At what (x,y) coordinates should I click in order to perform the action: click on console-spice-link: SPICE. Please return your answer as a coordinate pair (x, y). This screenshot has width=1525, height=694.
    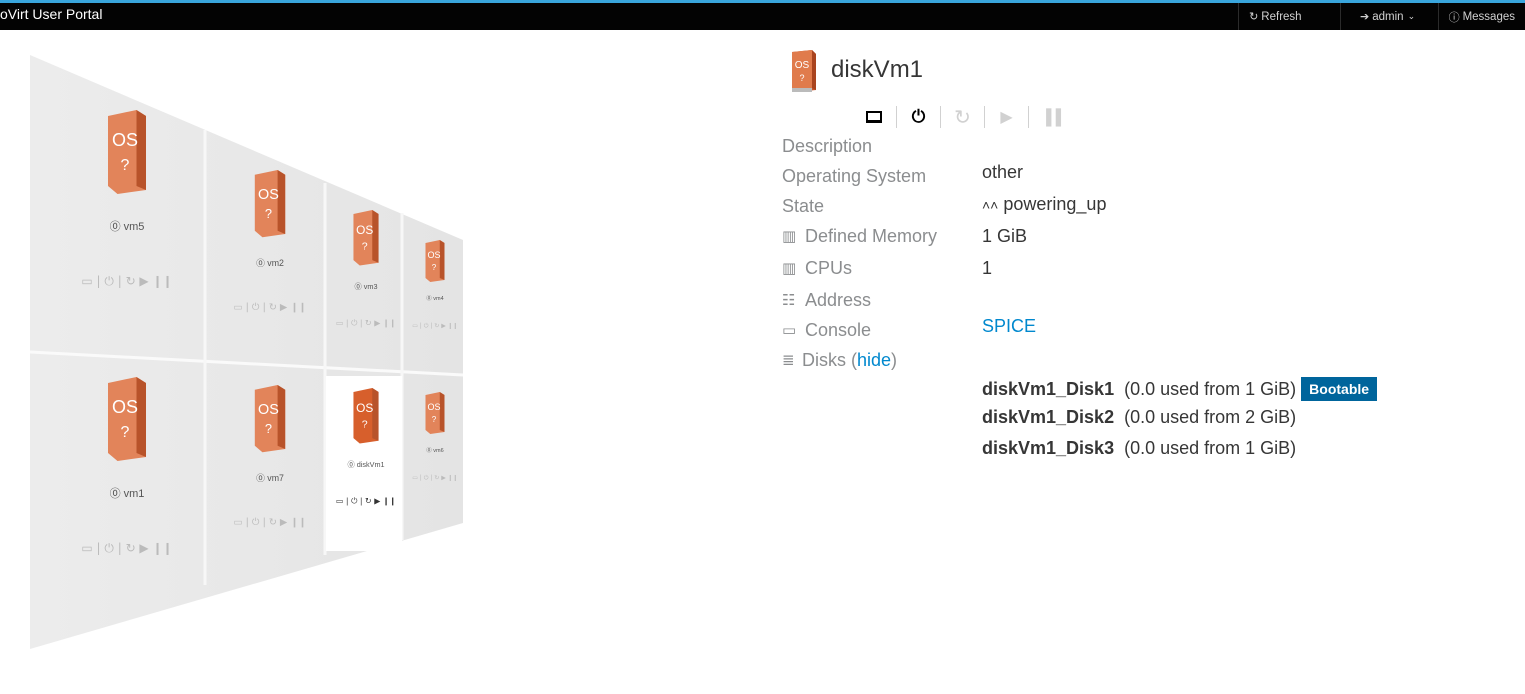
    Looking at the image, I should click on (1009, 326).